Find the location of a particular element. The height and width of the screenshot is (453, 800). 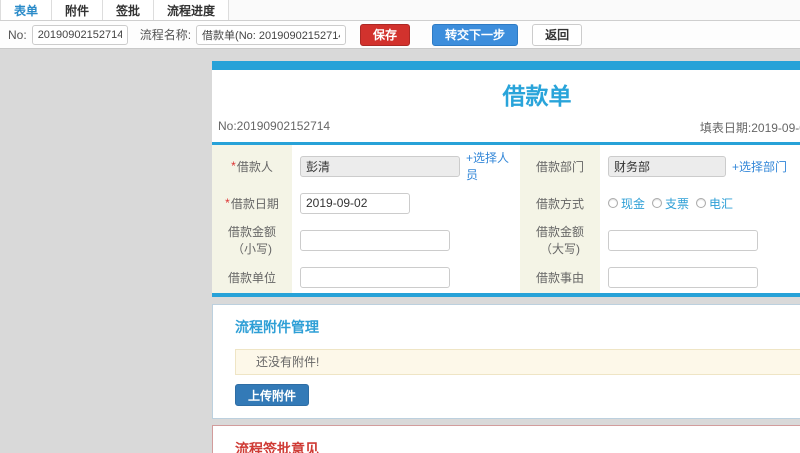

loan-date-label: * 借款日期 is located at coordinates (252, 203).